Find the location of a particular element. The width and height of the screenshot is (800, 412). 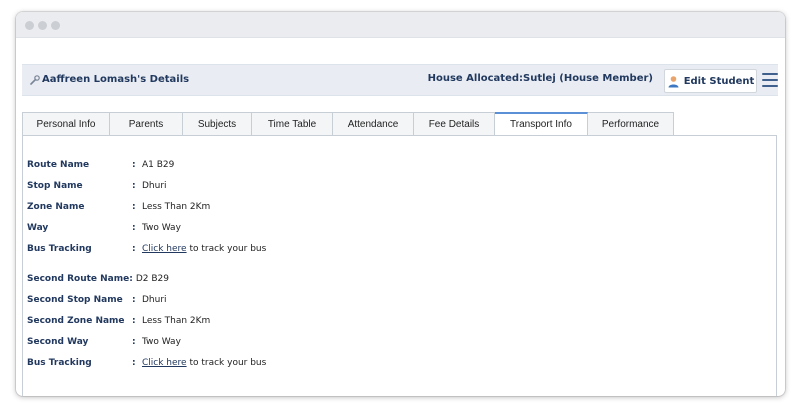

student-name-title: Aaffreen Lomash's Details is located at coordinates (116, 79).